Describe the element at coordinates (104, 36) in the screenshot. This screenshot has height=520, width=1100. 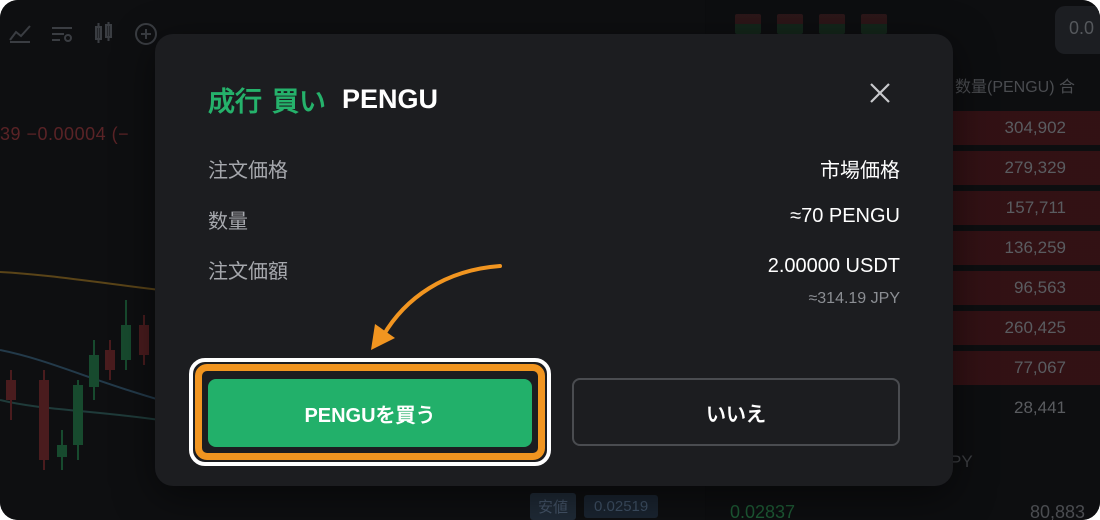
I see `candlestick-icon` at that location.